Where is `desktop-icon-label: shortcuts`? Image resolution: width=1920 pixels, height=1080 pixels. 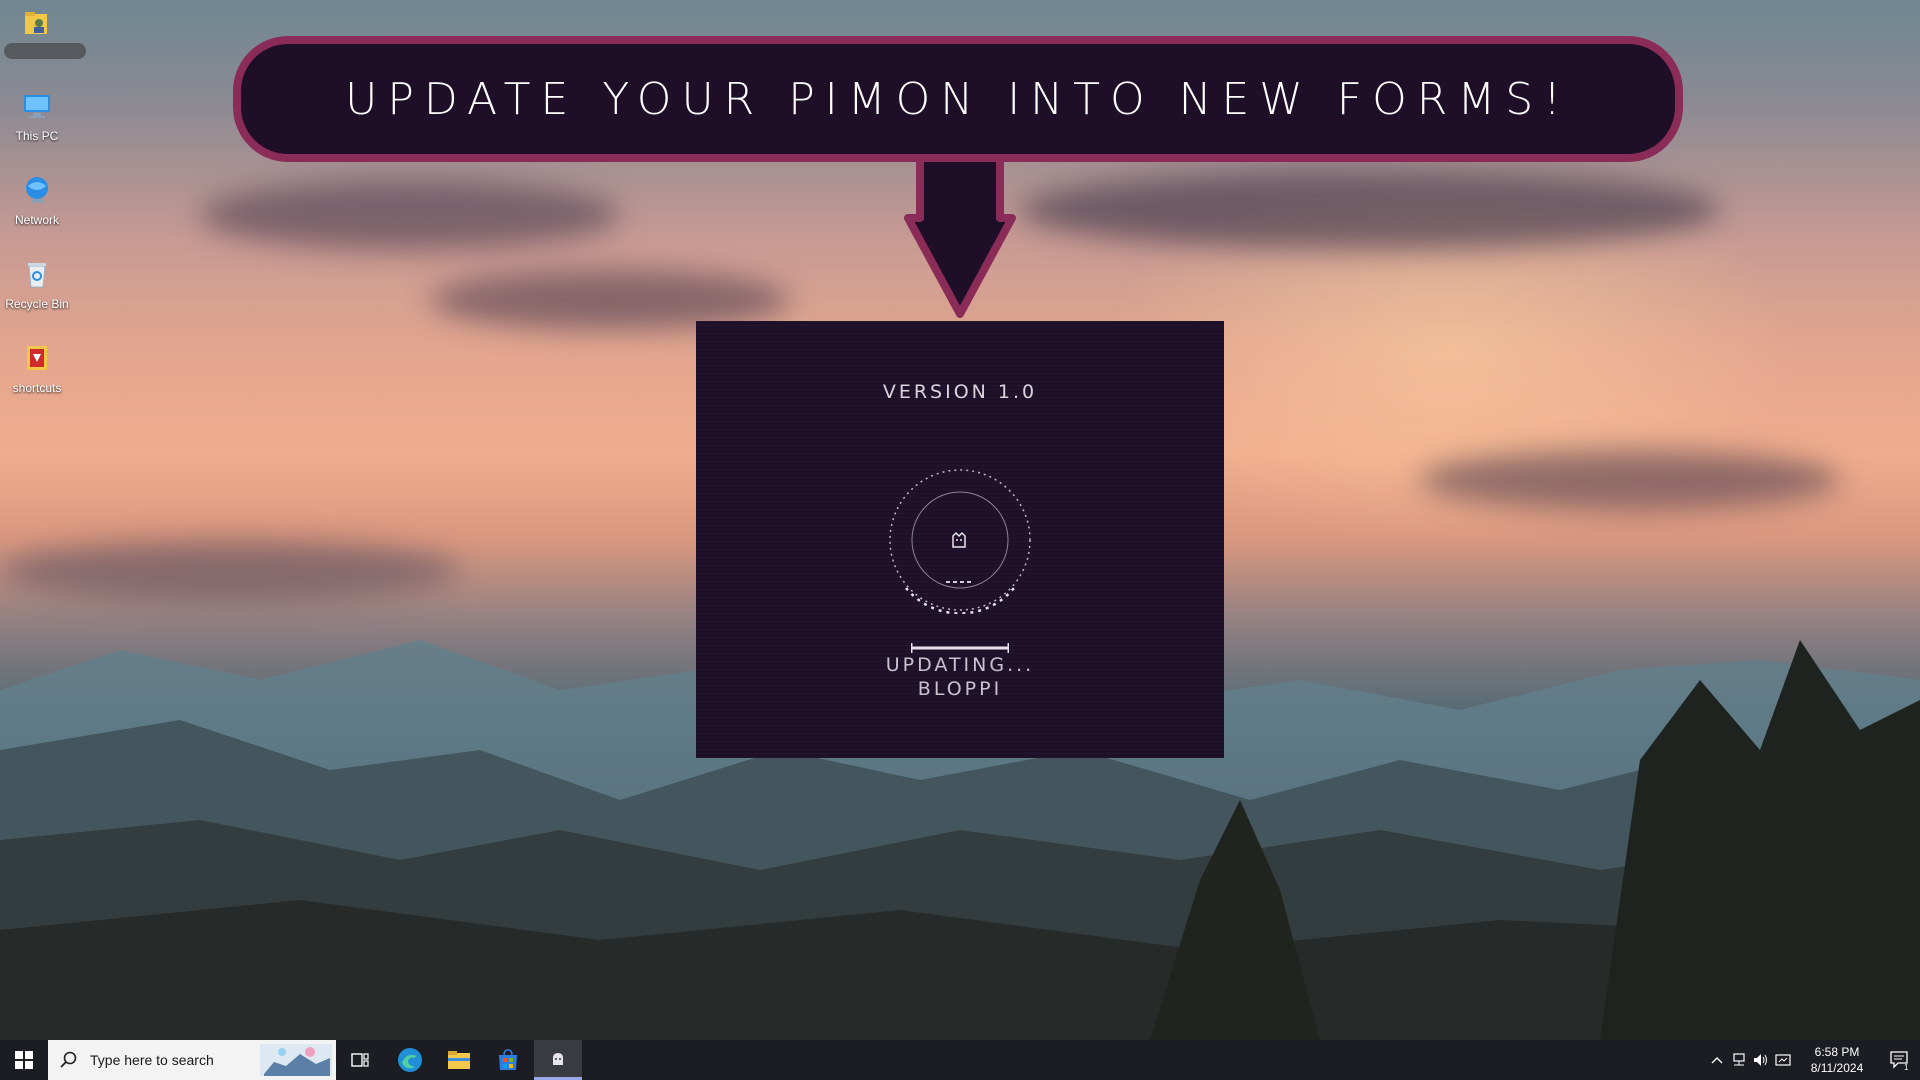 desktop-icon-label: shortcuts is located at coordinates (37, 388).